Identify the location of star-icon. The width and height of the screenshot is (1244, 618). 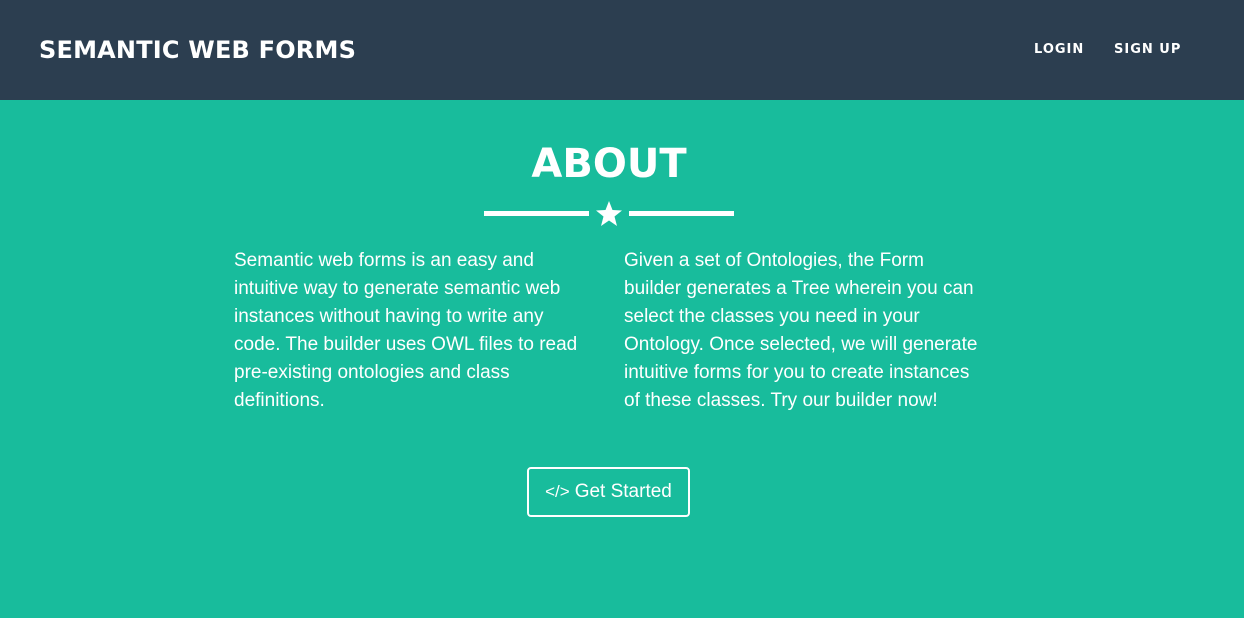
(609, 213).